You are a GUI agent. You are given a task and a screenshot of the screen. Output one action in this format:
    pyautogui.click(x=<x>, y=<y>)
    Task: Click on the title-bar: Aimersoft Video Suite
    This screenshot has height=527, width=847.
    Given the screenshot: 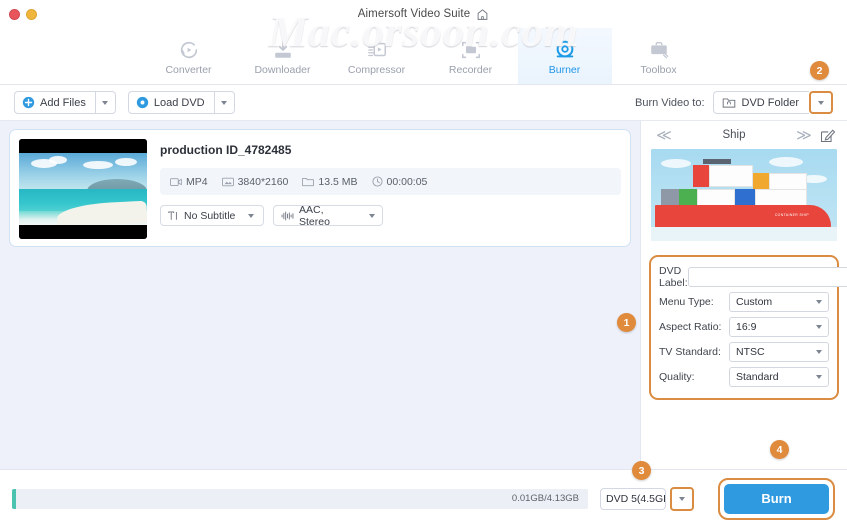 What is the action you would take?
    pyautogui.click(x=423, y=14)
    